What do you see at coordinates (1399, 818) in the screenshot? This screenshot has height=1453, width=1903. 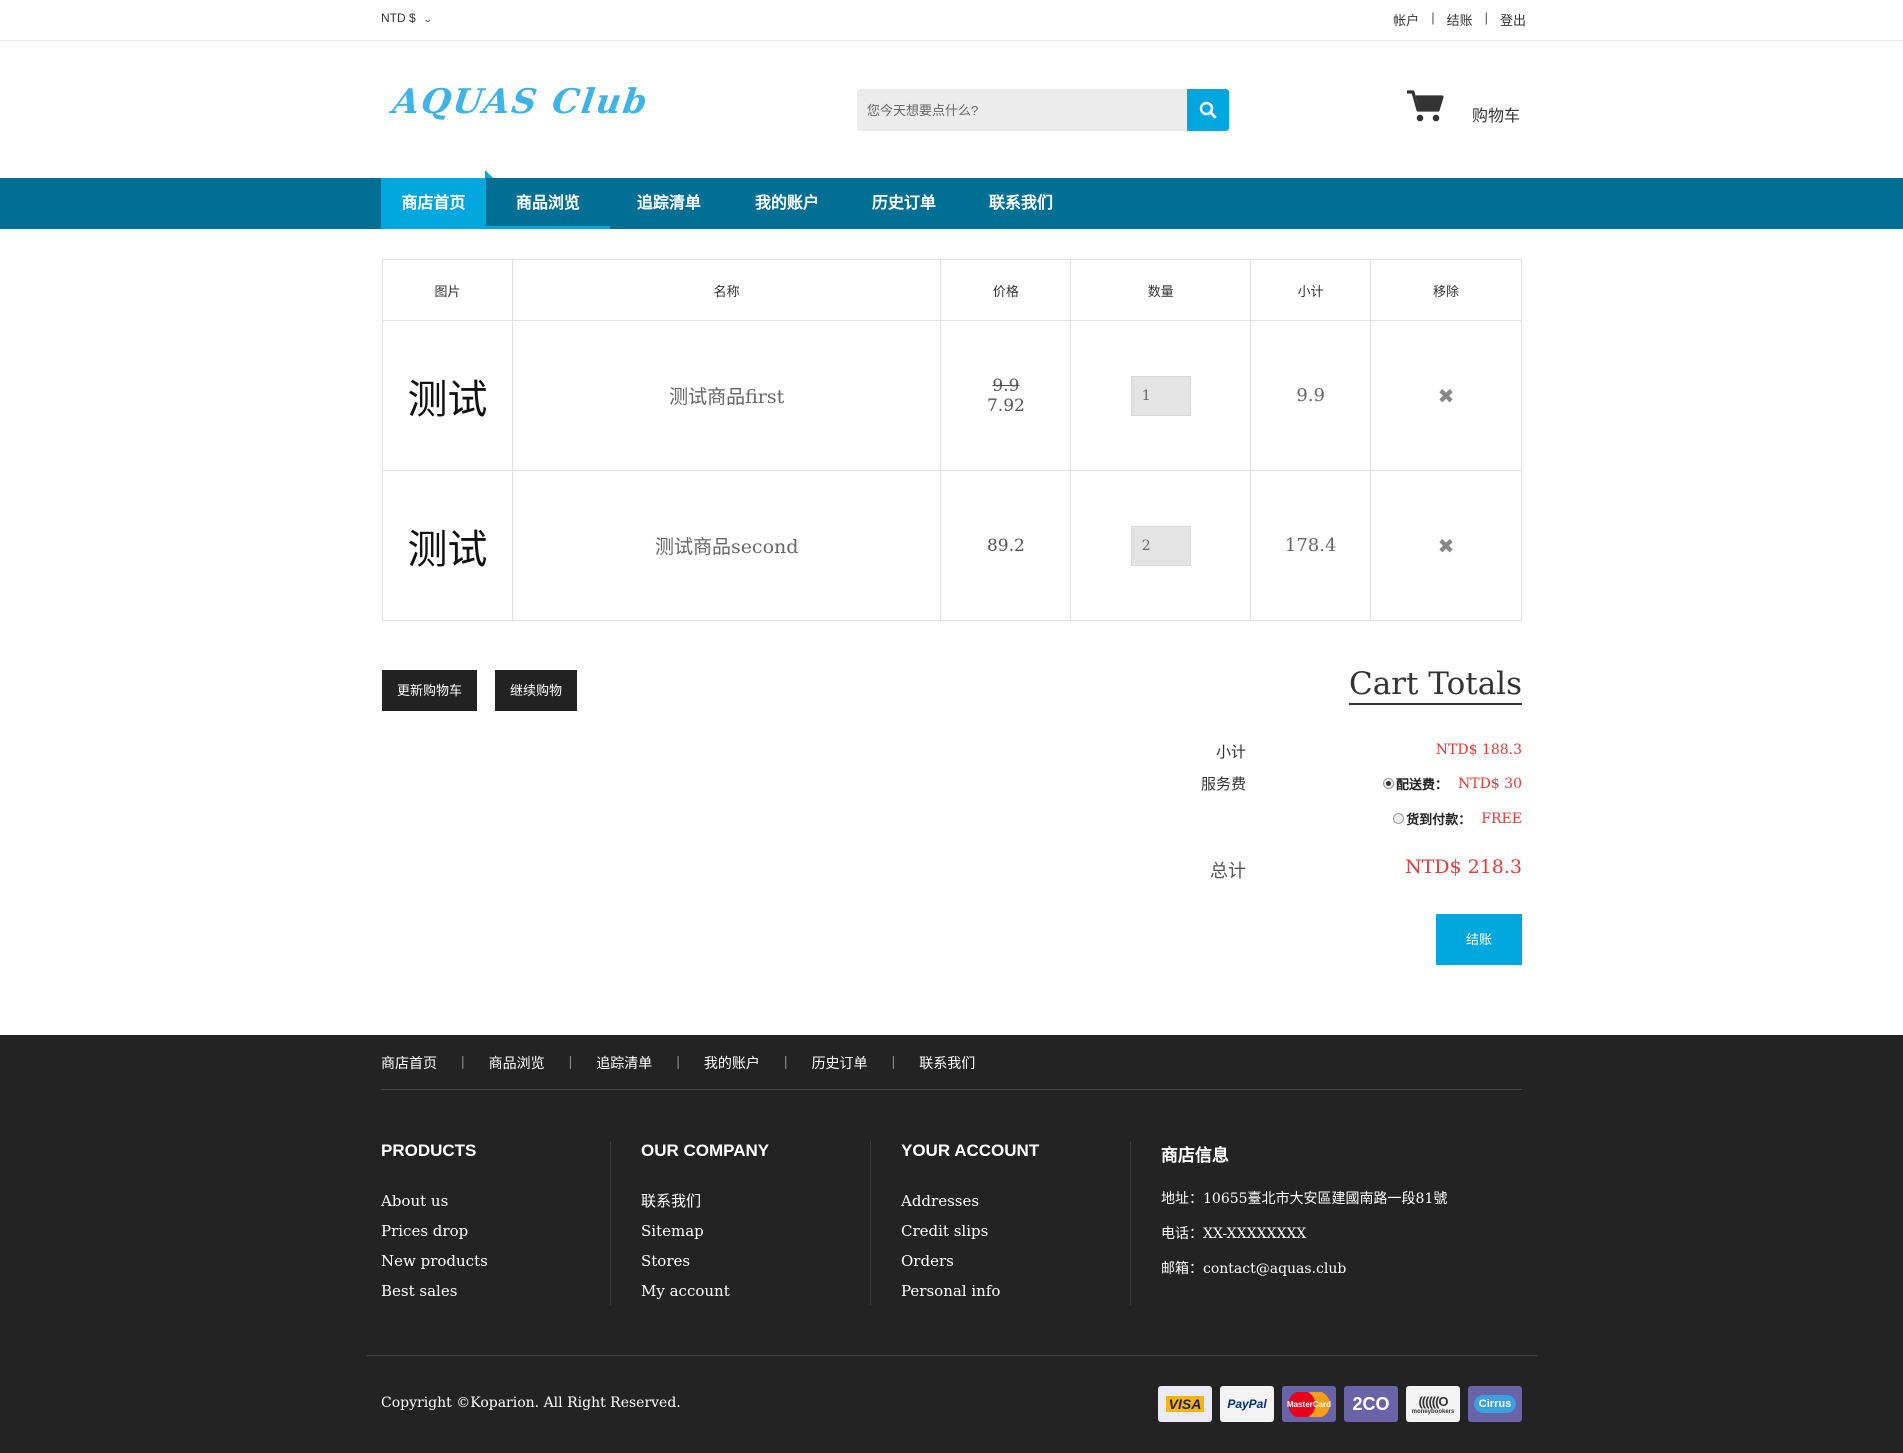 I see `cod-radio` at bounding box center [1399, 818].